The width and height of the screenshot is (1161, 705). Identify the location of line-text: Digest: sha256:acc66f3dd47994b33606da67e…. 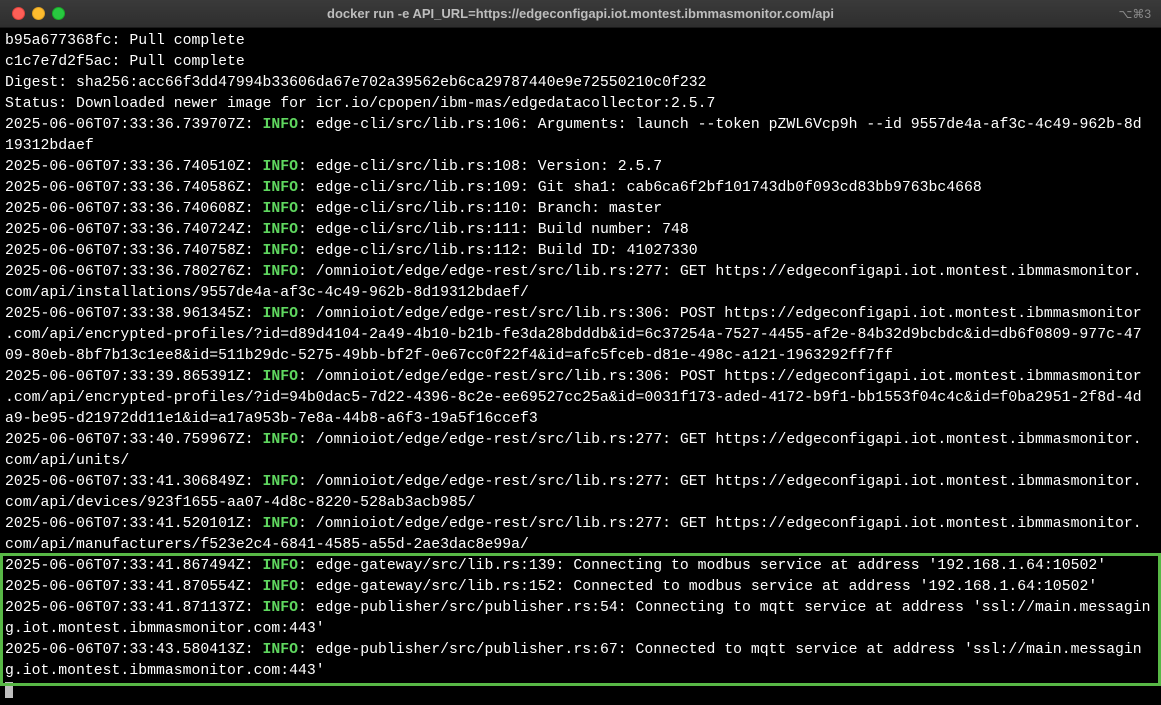
(356, 83).